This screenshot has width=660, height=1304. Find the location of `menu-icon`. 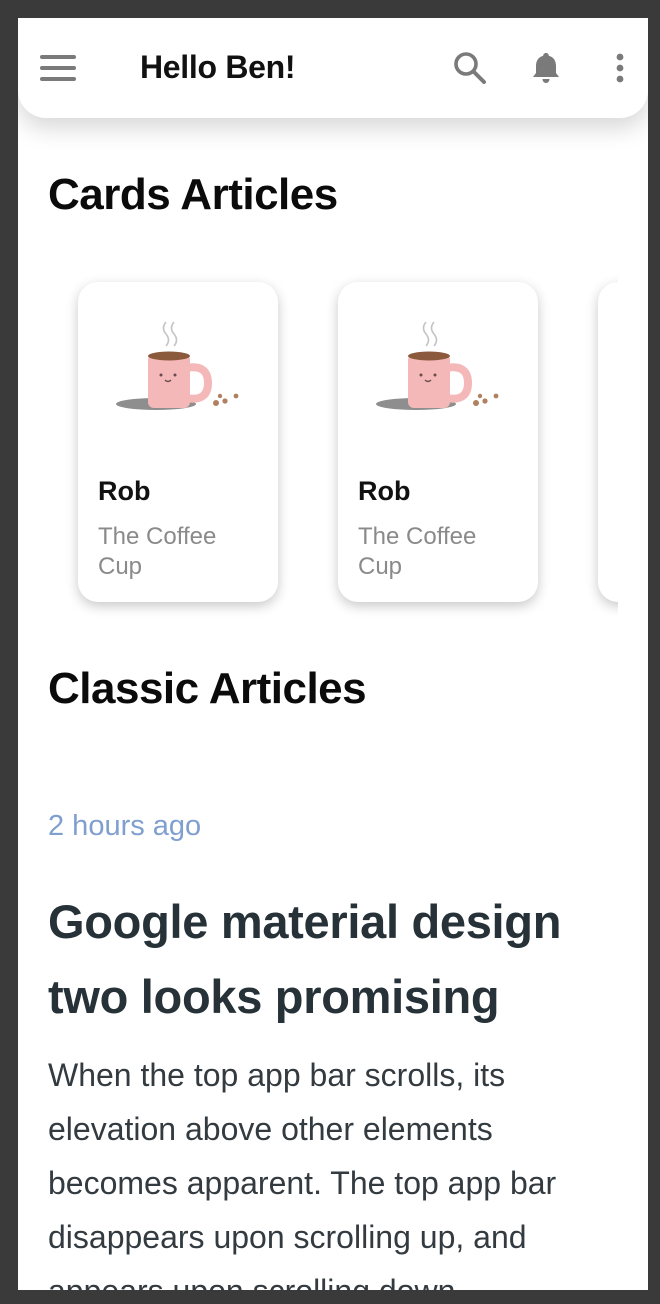

menu-icon is located at coordinates (58, 68).